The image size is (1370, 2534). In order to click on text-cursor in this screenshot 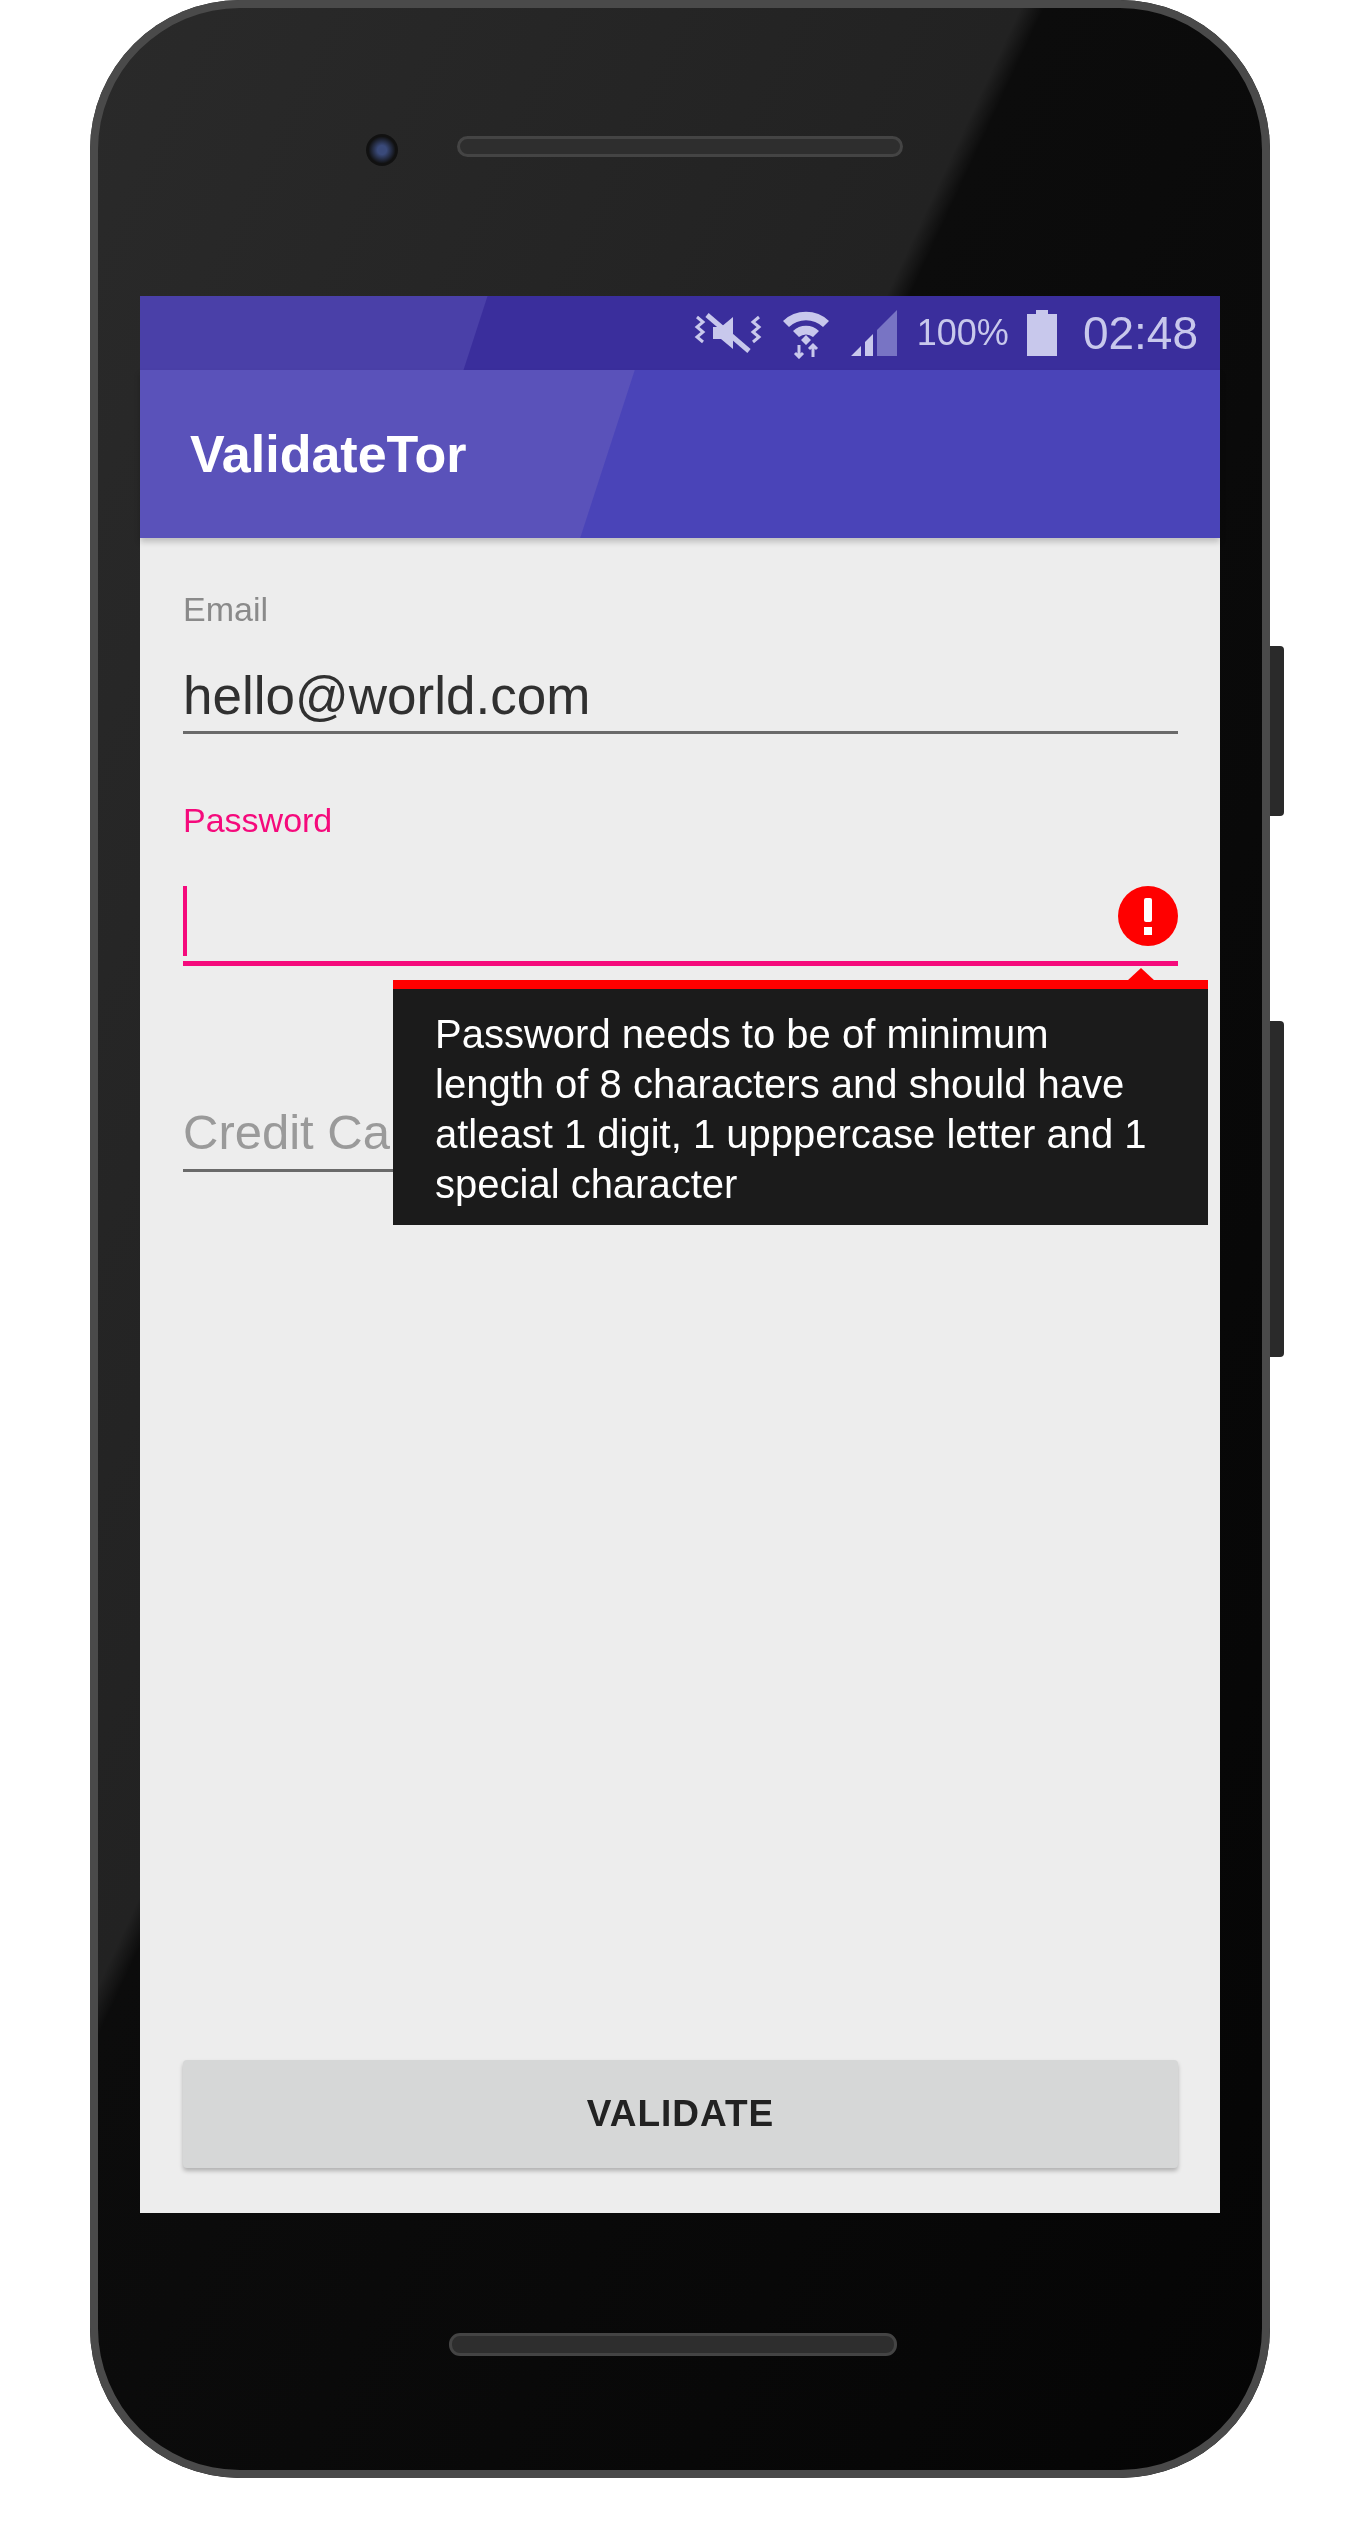, I will do `click(185, 921)`.